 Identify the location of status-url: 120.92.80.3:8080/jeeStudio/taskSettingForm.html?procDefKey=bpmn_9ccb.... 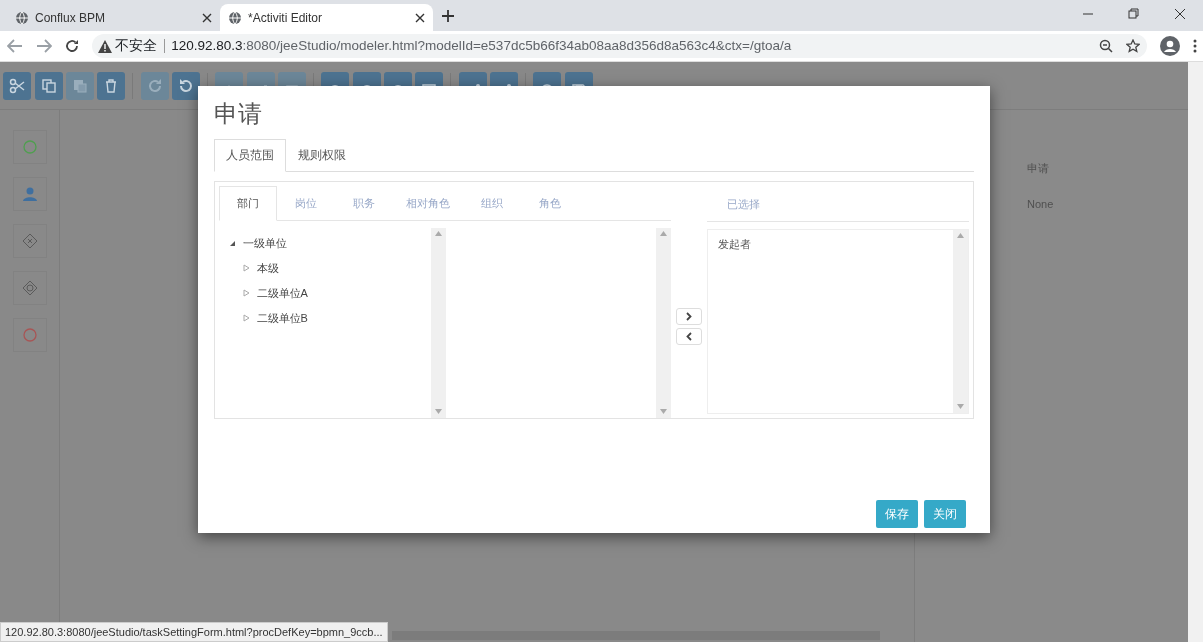
(194, 631).